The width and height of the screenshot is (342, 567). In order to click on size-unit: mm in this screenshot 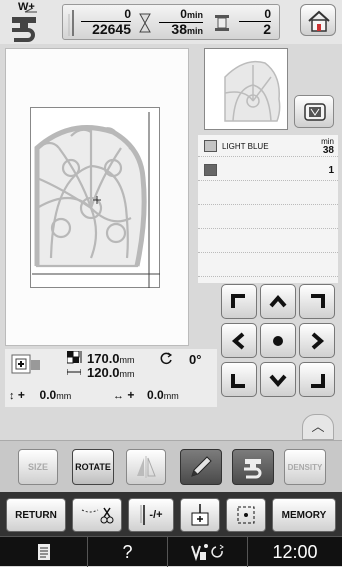, I will do `click(127, 360)`.